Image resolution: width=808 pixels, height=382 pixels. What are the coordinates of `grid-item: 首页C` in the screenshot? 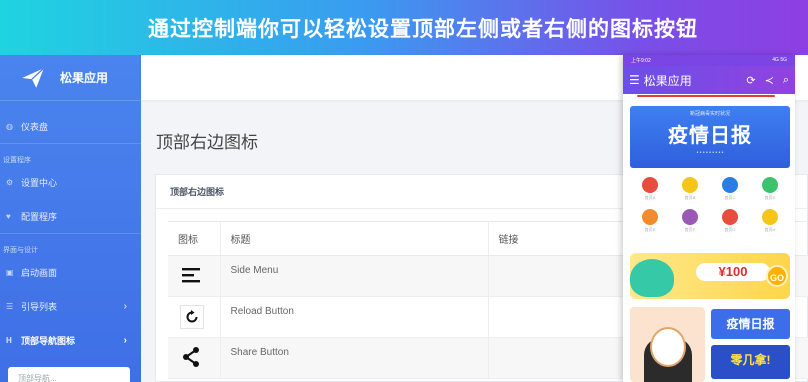 It's located at (730, 189).